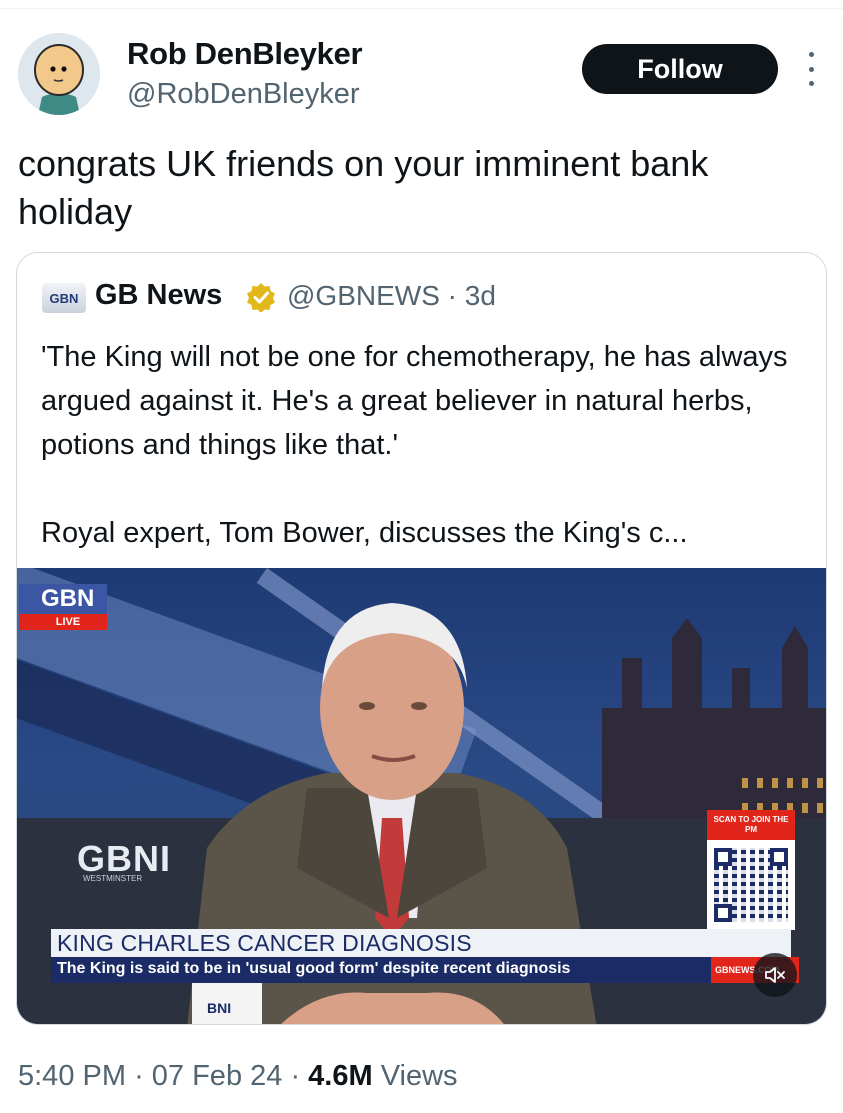 Image resolution: width=843 pixels, height=1113 pixels. I want to click on follow-button: Follow, so click(680, 69).